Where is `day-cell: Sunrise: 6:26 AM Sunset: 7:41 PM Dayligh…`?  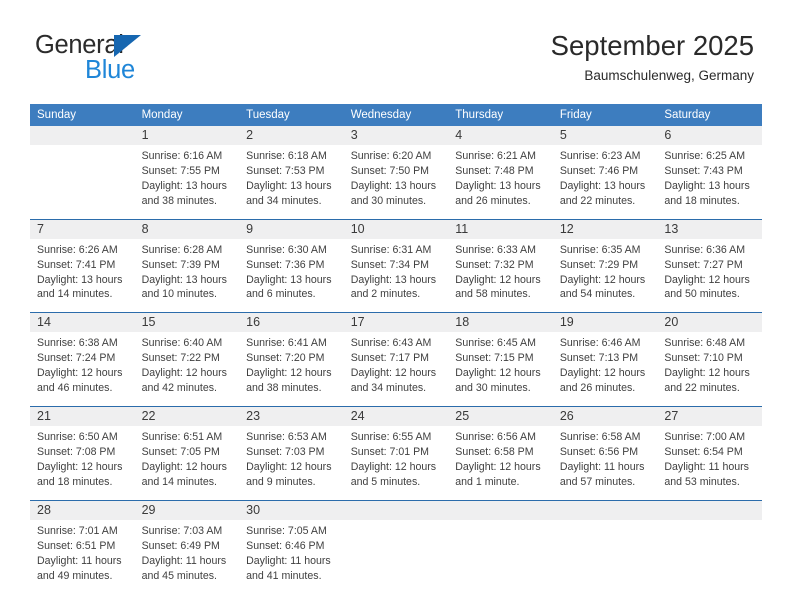 day-cell: Sunrise: 6:26 AM Sunset: 7:41 PM Dayligh… is located at coordinates (82, 275).